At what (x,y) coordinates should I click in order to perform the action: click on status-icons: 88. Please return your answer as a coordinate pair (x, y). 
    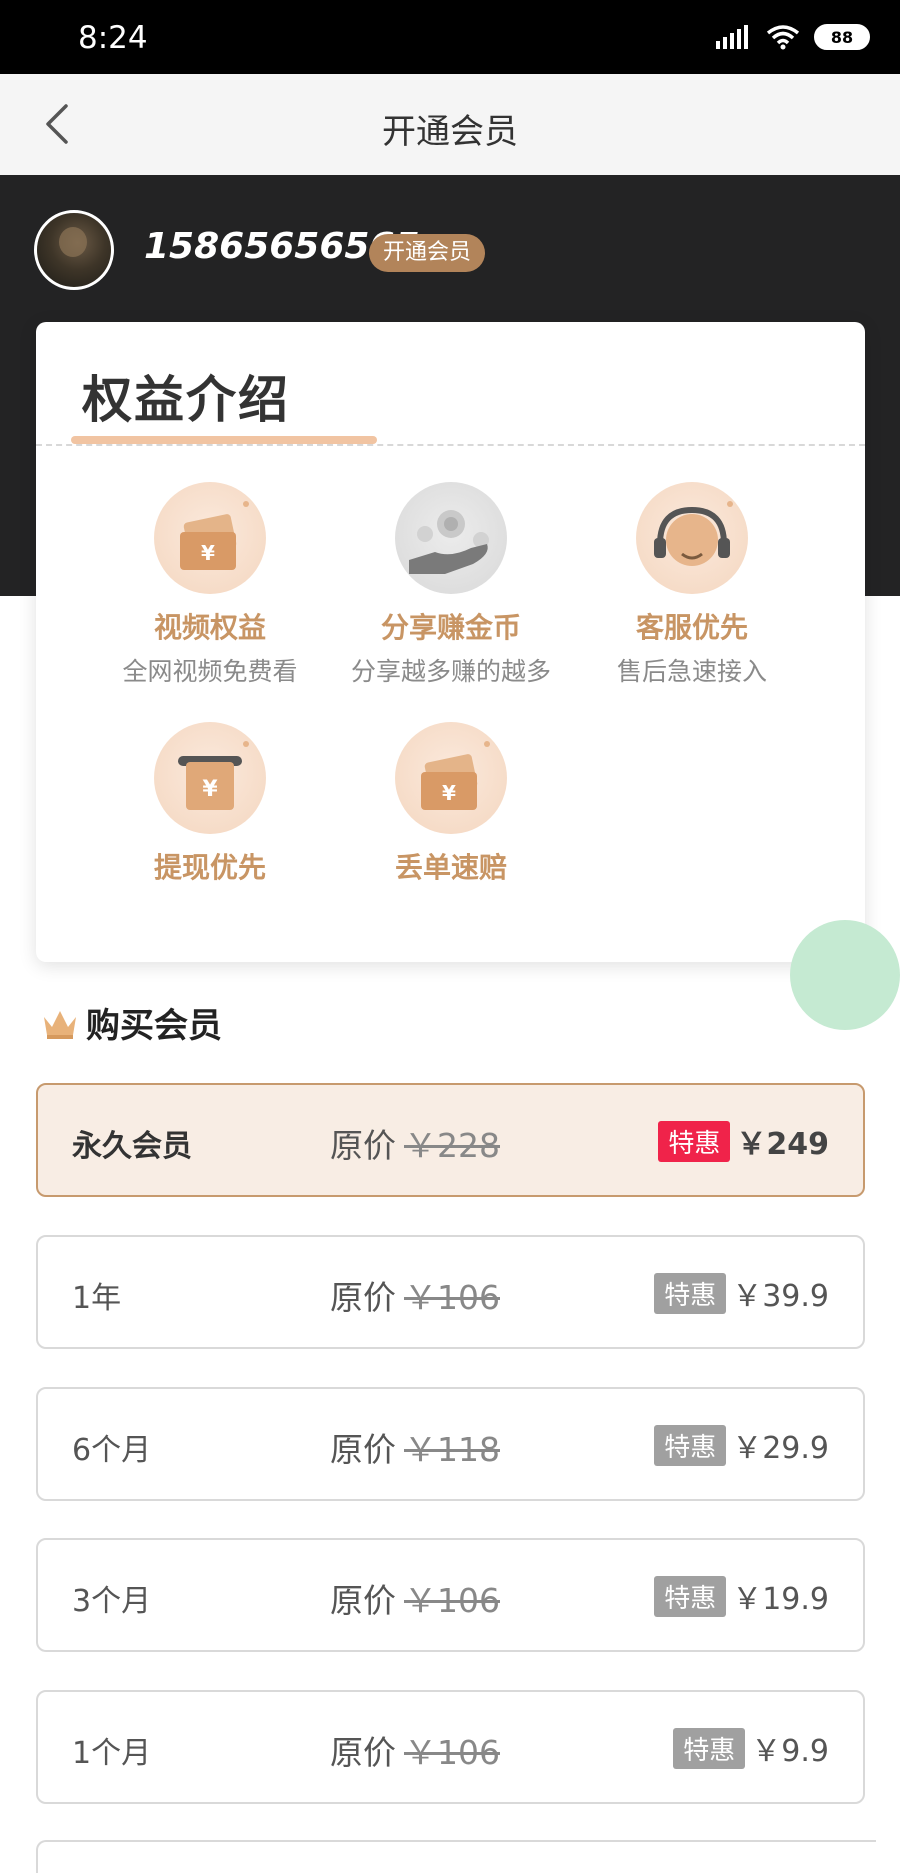
    Looking at the image, I should click on (793, 37).